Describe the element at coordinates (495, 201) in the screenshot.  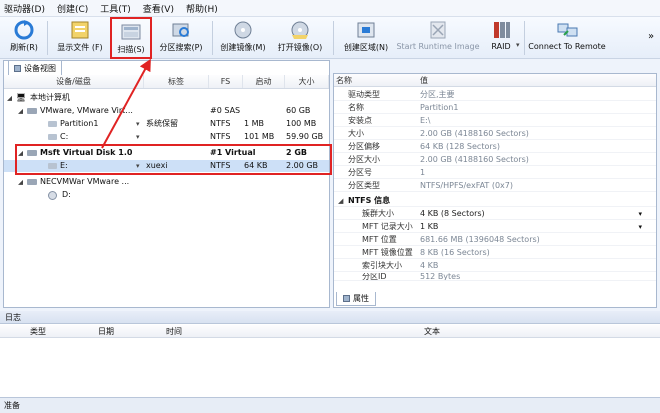
I see `ntfs-section-header: ◢ NTFS 信息` at that location.